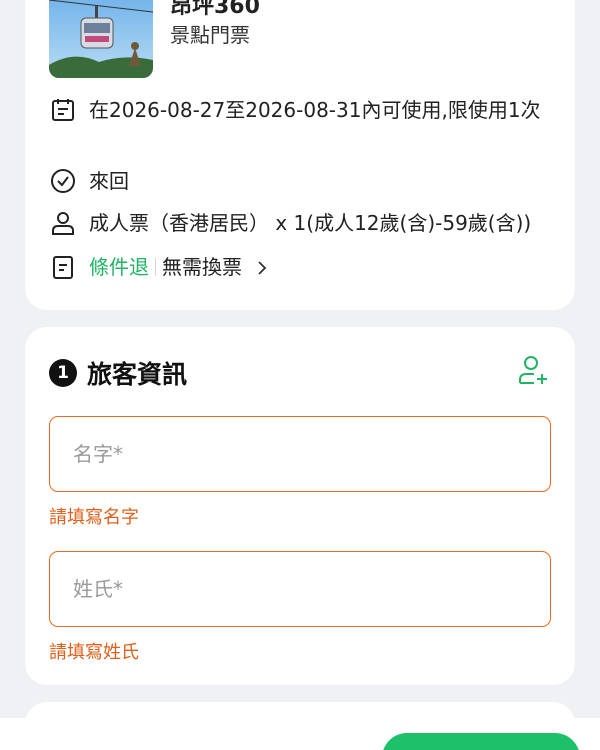 Image resolution: width=600 pixels, height=750 pixels. What do you see at coordinates (94, 652) in the screenshot?
I see `last-name-error: 請填寫姓氏` at bounding box center [94, 652].